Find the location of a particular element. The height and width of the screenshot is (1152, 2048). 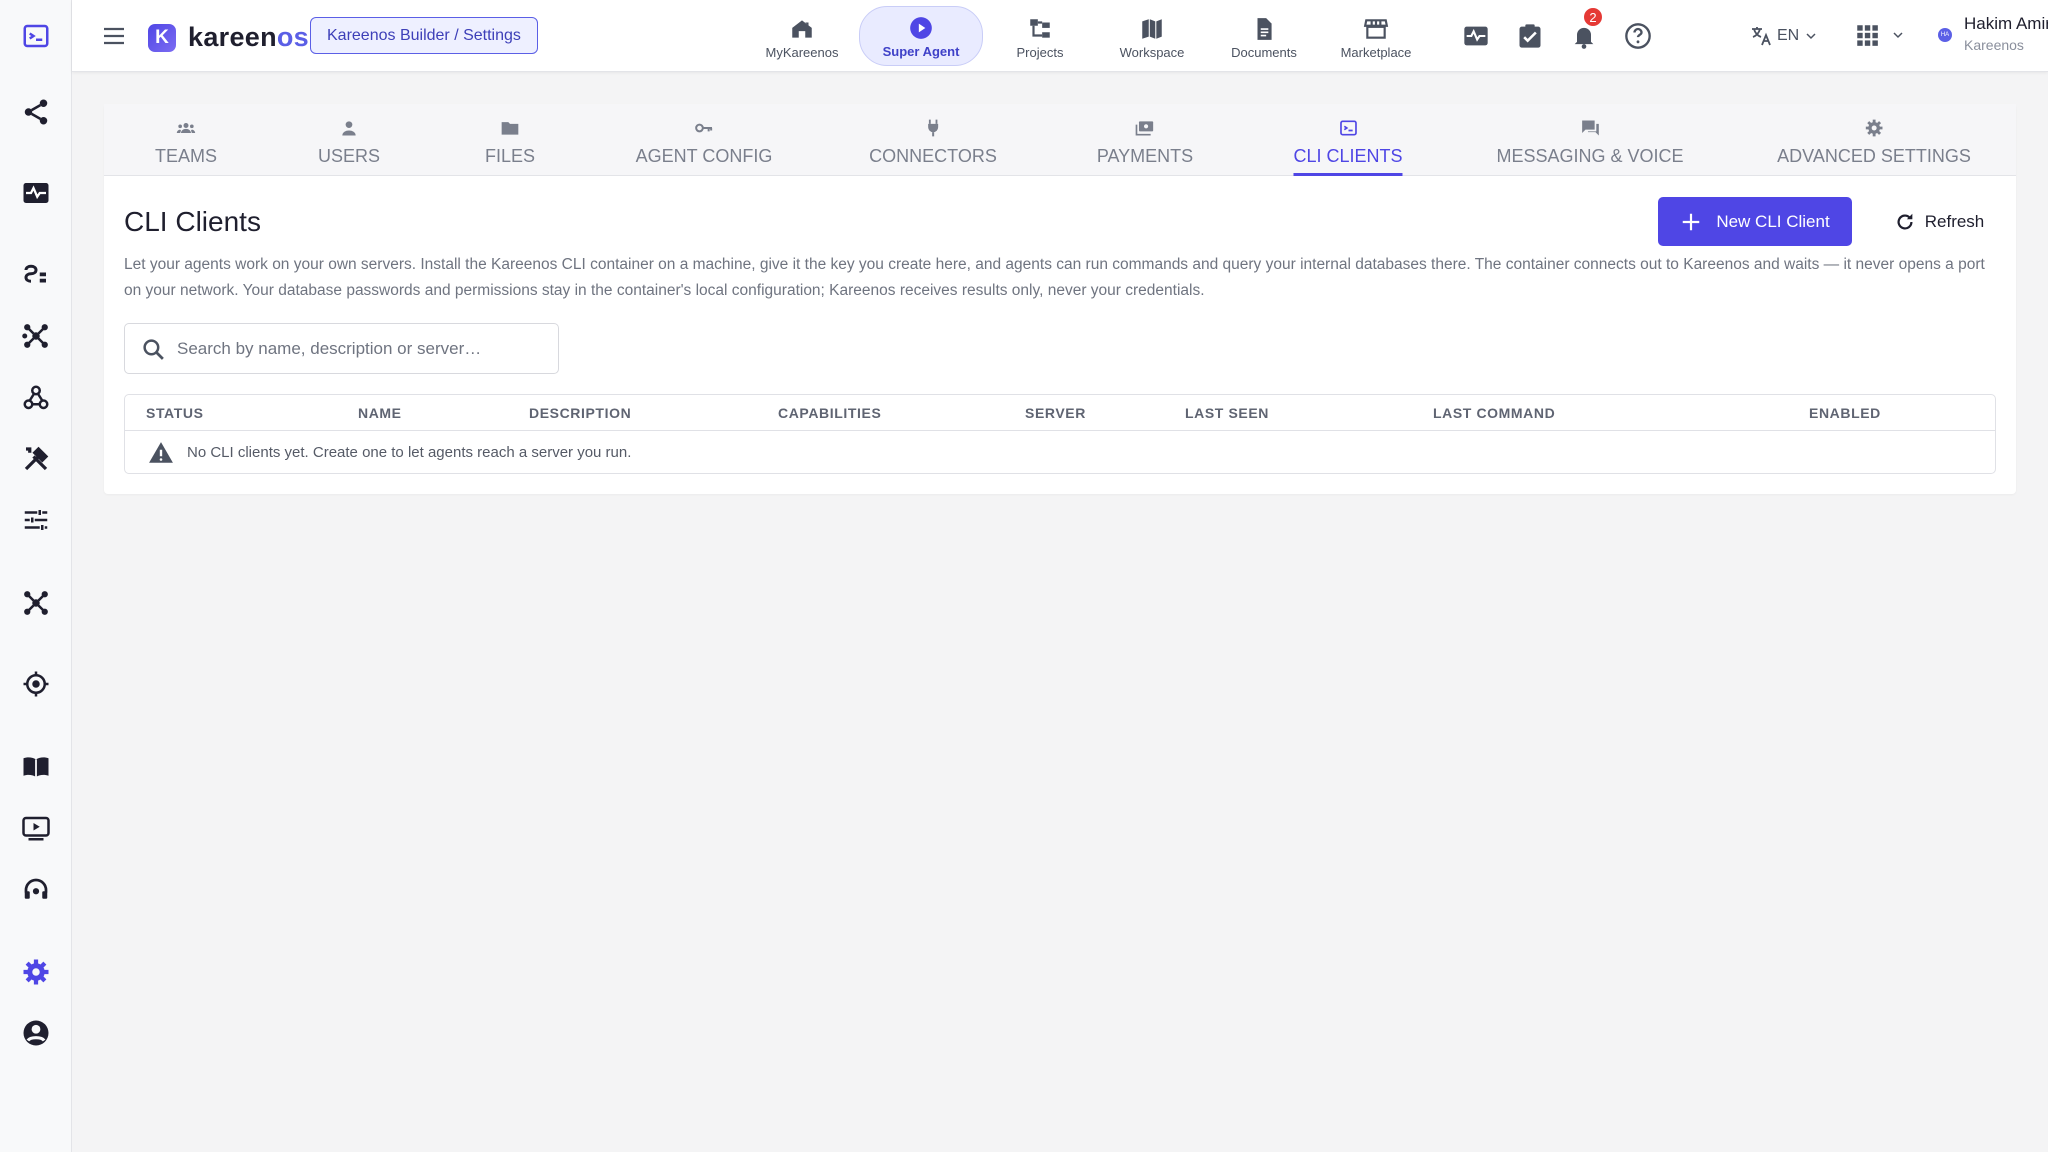

payments-icon is located at coordinates (1144, 128).